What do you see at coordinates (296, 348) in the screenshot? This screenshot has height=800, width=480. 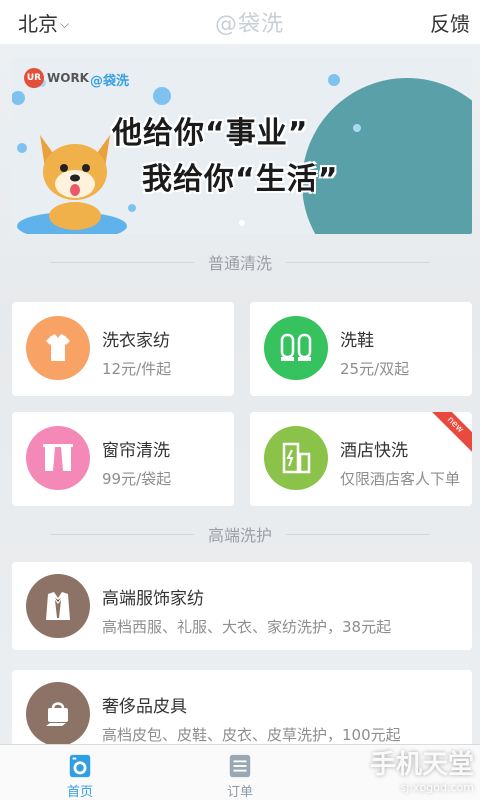 I see `shoes-icon` at bounding box center [296, 348].